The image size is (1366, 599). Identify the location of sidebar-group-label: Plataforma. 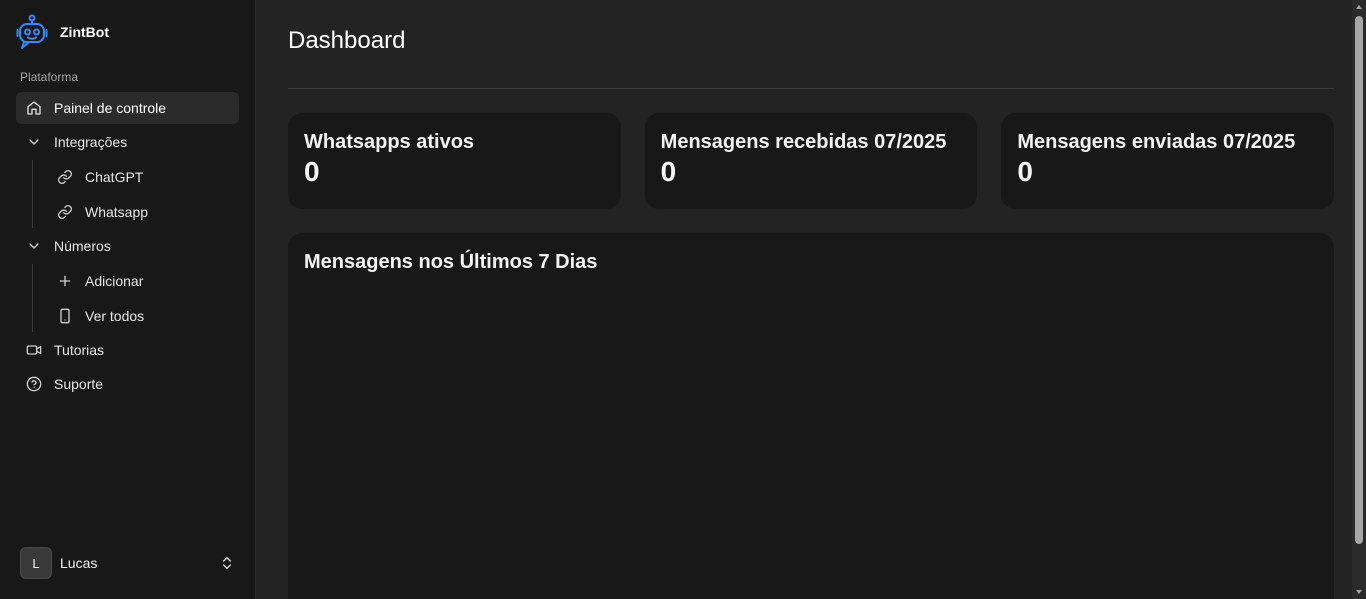
(49, 77).